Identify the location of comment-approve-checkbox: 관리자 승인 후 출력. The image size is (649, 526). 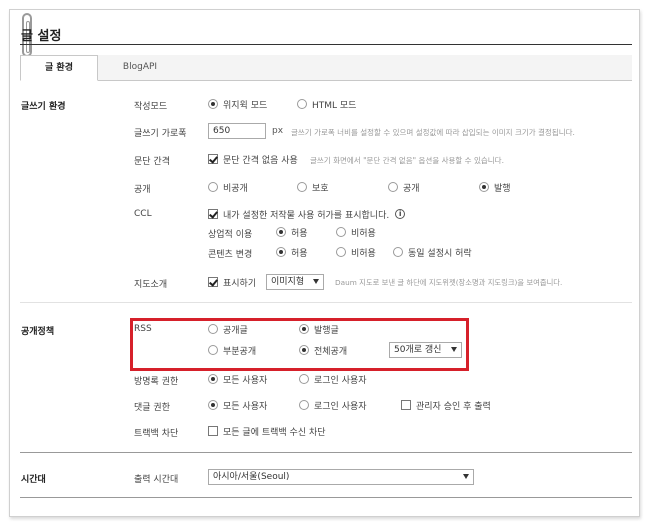
(446, 405).